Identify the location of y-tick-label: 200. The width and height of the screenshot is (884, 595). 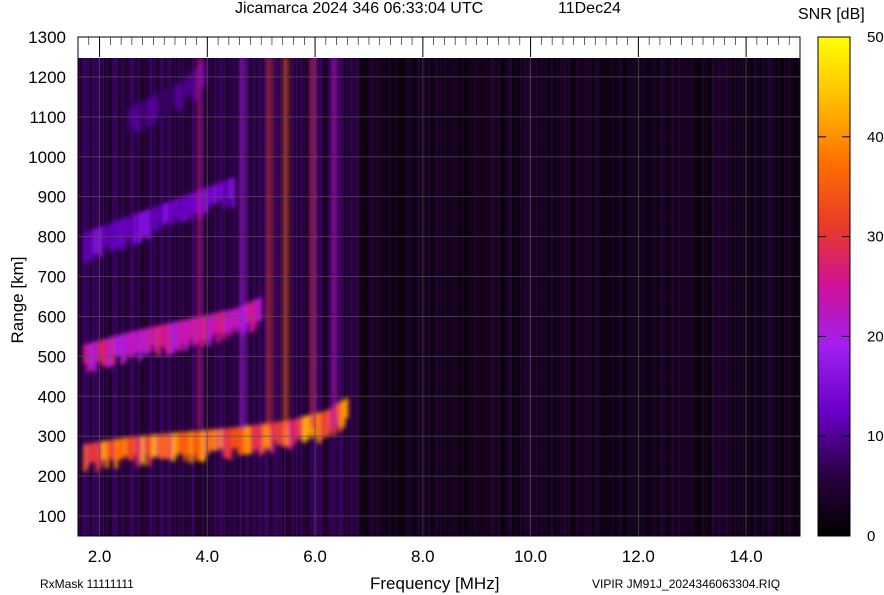
(52, 476).